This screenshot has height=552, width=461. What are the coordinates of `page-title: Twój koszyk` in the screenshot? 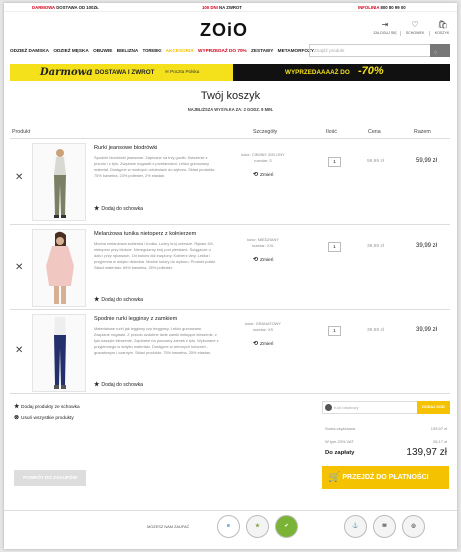 It's located at (230, 96).